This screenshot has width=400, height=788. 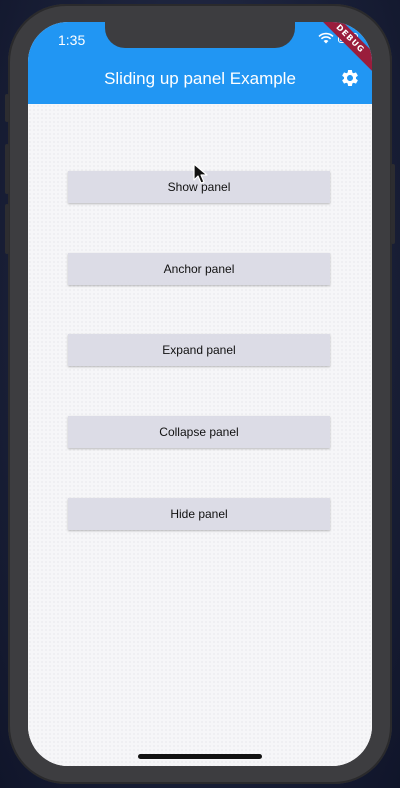 I want to click on app-bar: 1:35 DEBUG Sliding up panel Example, so click(x=200, y=63).